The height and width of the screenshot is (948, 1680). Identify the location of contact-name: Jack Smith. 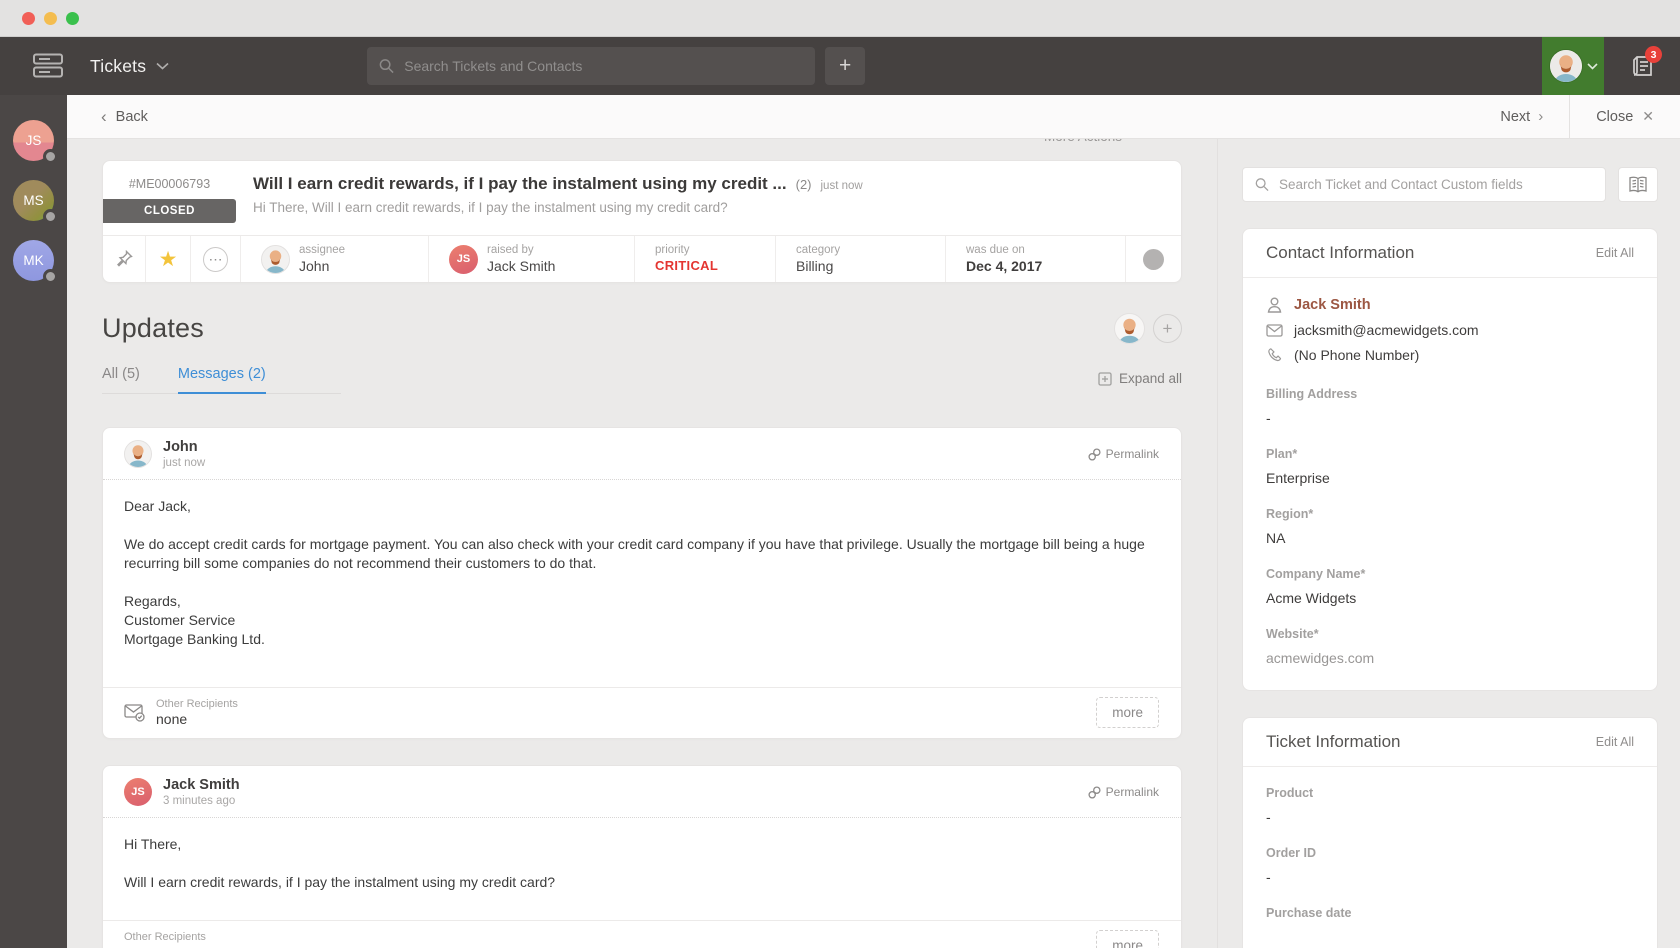
(1332, 305).